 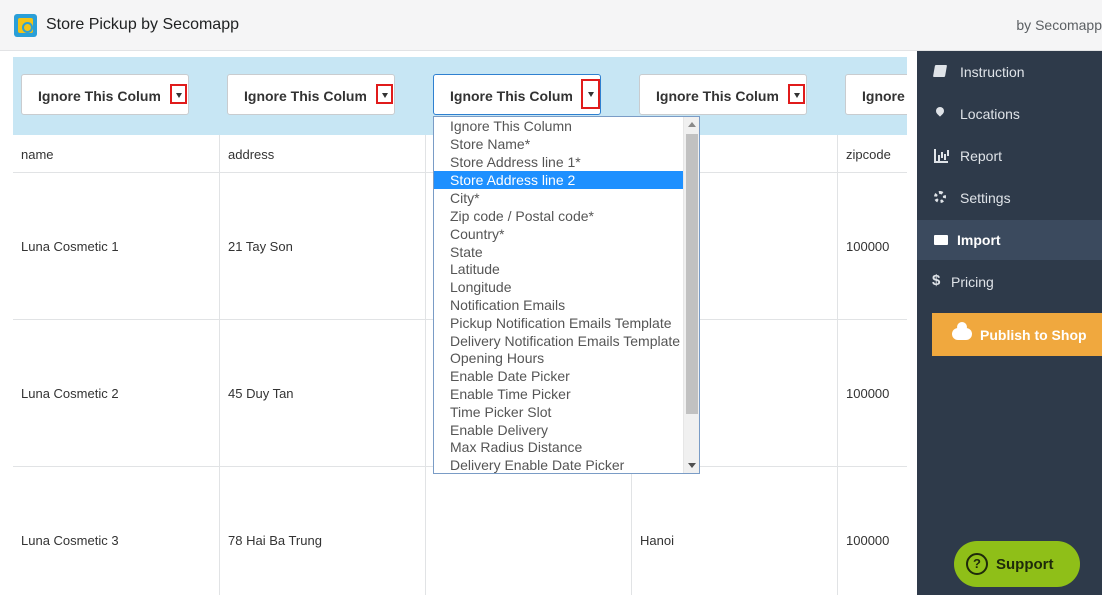 I want to click on publish-to-shop-button: Publish to Shop, so click(x=1017, y=334).